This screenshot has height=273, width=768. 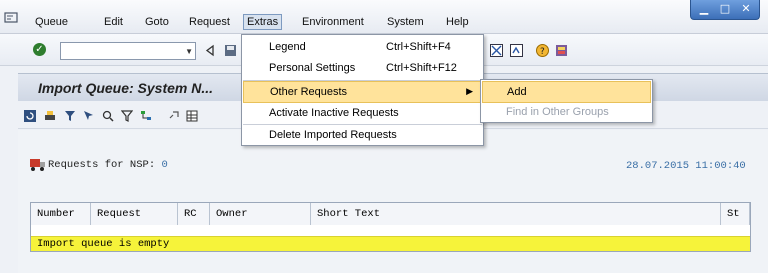 What do you see at coordinates (469, 91) in the screenshot?
I see `submenu-arrow-icon: ▶` at bounding box center [469, 91].